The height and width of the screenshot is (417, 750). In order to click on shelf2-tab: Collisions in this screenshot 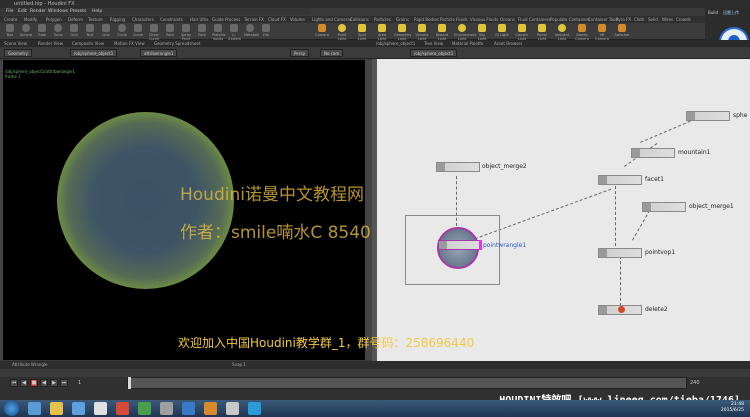, I will do `click(359, 19)`.